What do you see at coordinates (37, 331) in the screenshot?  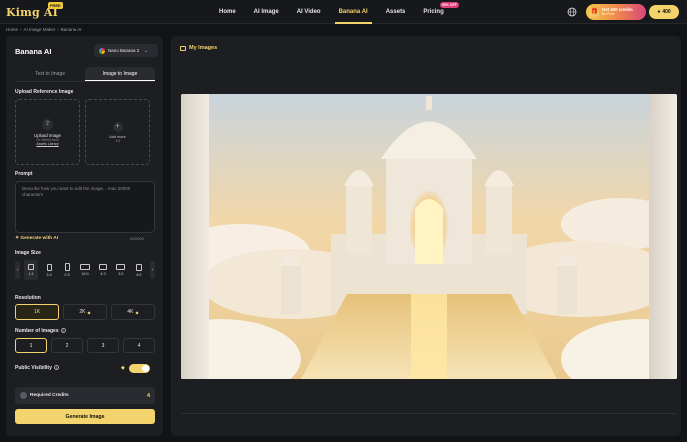 I see `number-of-images-text: Number of Images` at bounding box center [37, 331].